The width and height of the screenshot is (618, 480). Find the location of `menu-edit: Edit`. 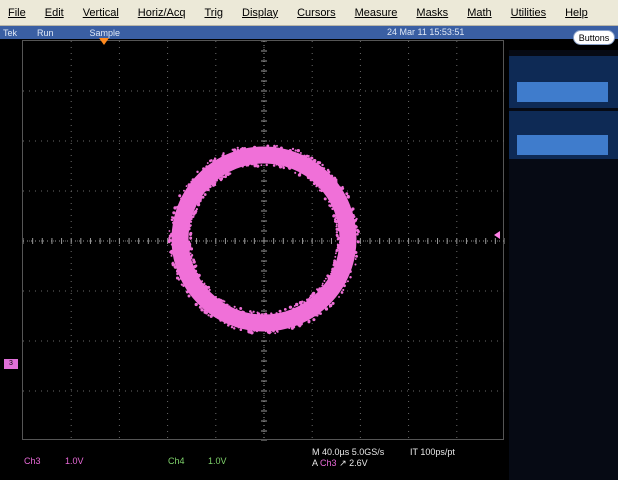

menu-edit: Edit is located at coordinates (56, 13).